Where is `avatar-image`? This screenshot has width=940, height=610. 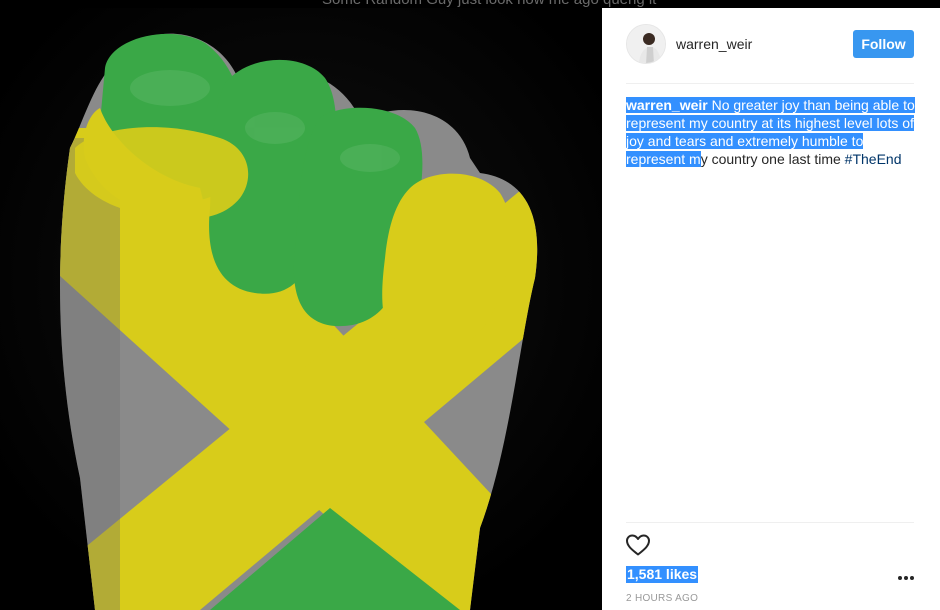
avatar-image is located at coordinates (646, 44).